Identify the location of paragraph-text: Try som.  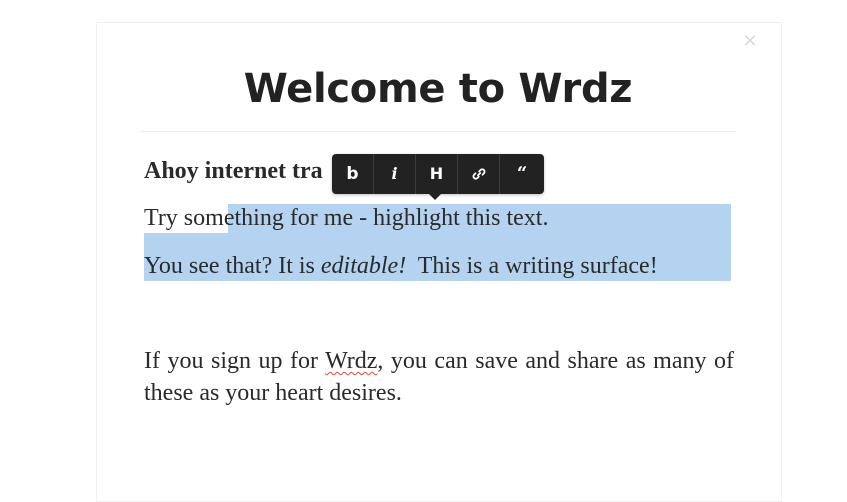
(184, 218).